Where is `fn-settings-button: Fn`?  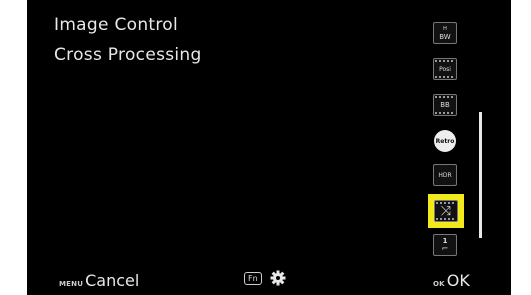 fn-settings-button: Fn is located at coordinates (265, 278).